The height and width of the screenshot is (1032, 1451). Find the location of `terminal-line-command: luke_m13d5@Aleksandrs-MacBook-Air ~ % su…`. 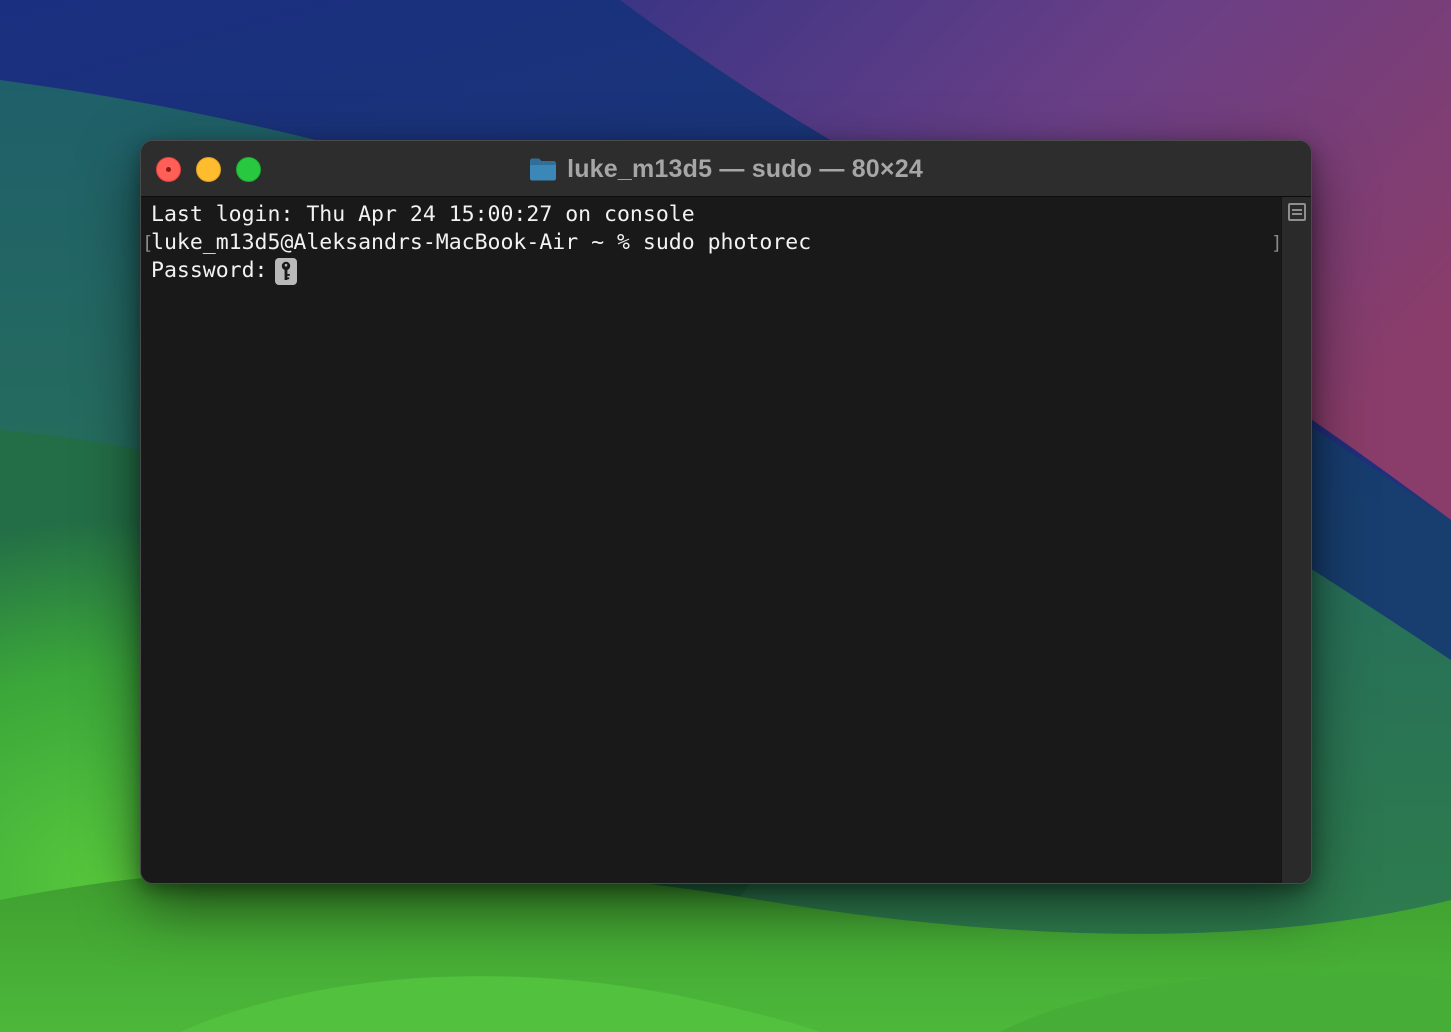

terminal-line-command: luke_m13d5@Aleksandrs-MacBook-Air ~ % su… is located at coordinates (481, 242).